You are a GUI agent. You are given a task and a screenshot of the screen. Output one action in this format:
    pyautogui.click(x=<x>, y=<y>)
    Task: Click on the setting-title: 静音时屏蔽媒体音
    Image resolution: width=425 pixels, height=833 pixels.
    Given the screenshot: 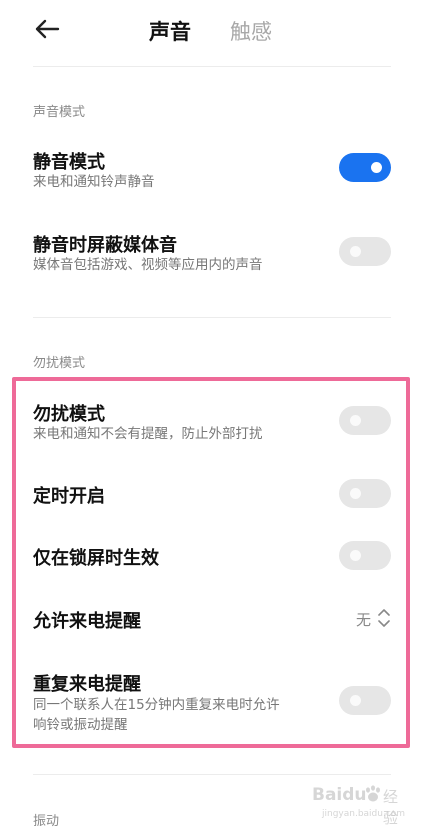 What is the action you would take?
    pyautogui.click(x=105, y=245)
    